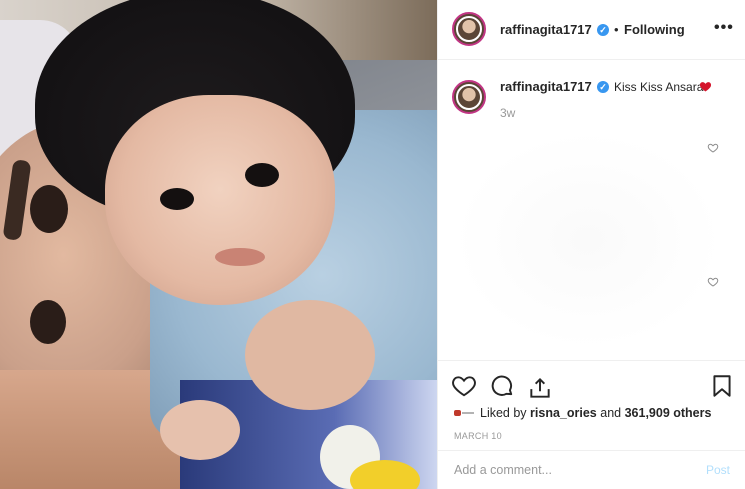 The height and width of the screenshot is (489, 745). What do you see at coordinates (718, 470) in the screenshot?
I see `post-comment-button: Post` at bounding box center [718, 470].